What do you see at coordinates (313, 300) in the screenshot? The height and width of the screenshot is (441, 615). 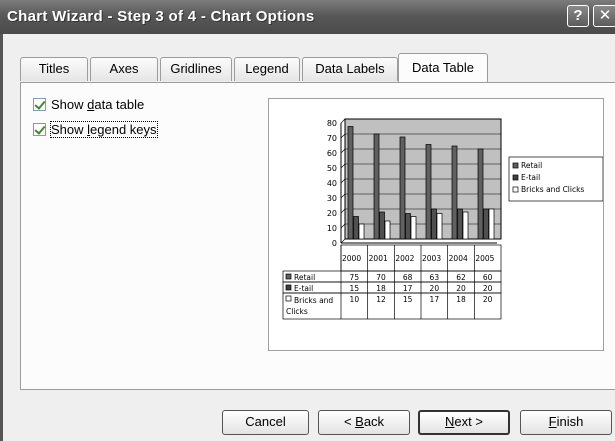 I see `table-row-label: Bricks and` at bounding box center [313, 300].